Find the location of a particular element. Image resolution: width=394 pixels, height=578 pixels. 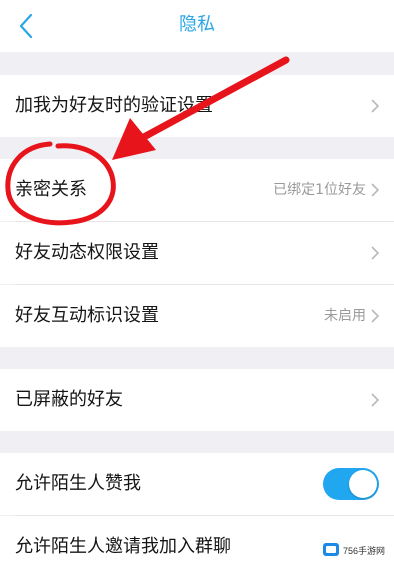

page-title: 隐私 is located at coordinates (197, 24).